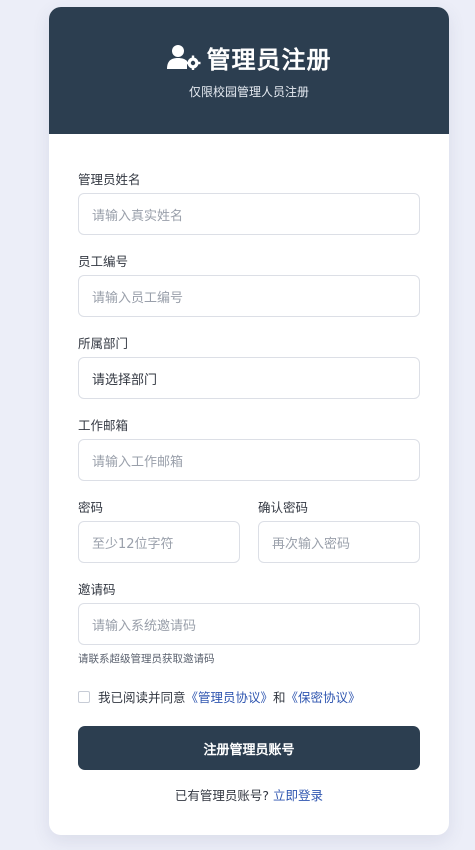 The height and width of the screenshot is (850, 475). I want to click on department-select: 请选择部门, so click(249, 378).